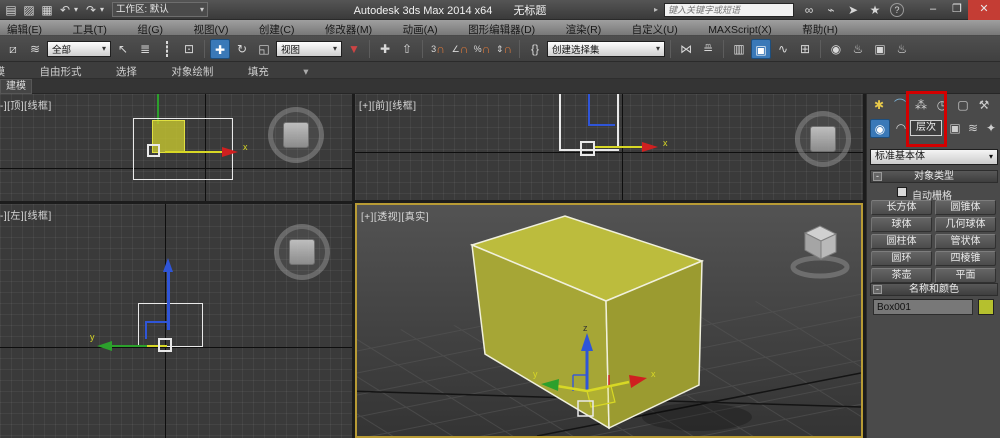  What do you see at coordinates (933, 10) in the screenshot?
I see `minimize-button: –` at bounding box center [933, 10].